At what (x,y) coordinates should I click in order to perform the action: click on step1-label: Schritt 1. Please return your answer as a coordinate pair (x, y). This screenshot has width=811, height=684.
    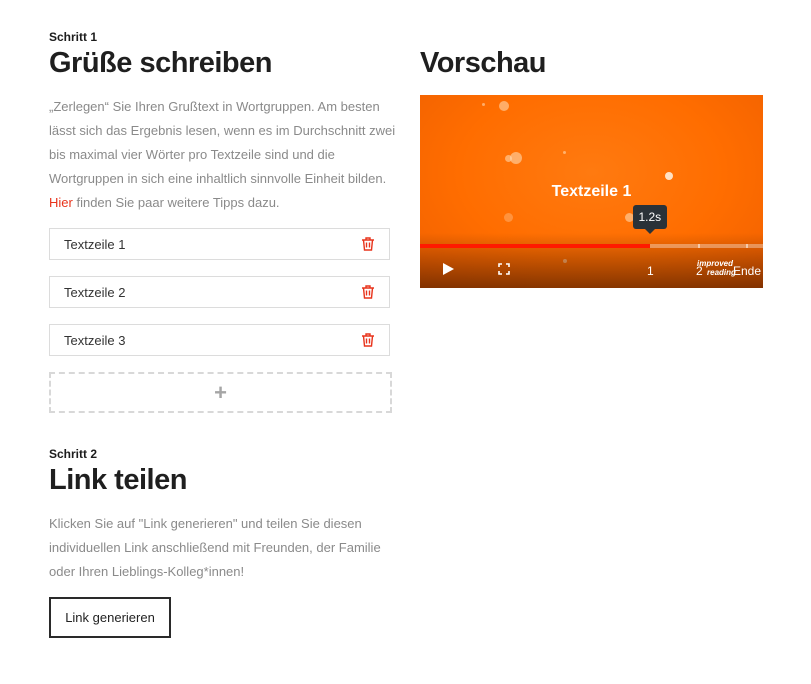
    Looking at the image, I should click on (73, 37).